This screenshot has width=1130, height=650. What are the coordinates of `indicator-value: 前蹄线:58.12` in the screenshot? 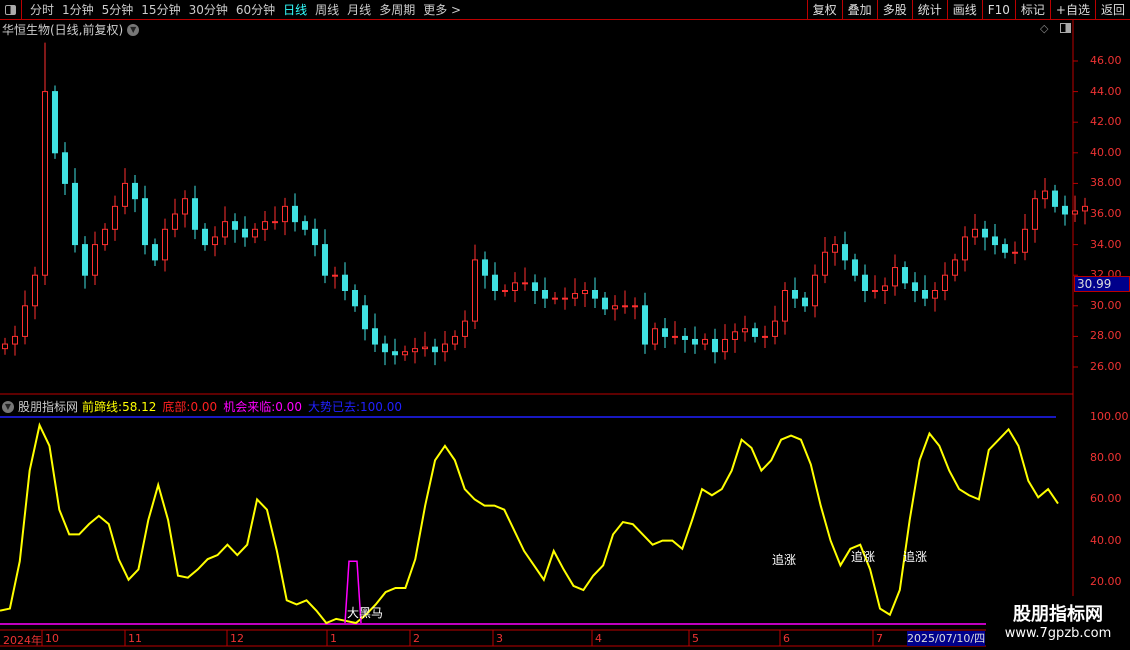 It's located at (119, 406).